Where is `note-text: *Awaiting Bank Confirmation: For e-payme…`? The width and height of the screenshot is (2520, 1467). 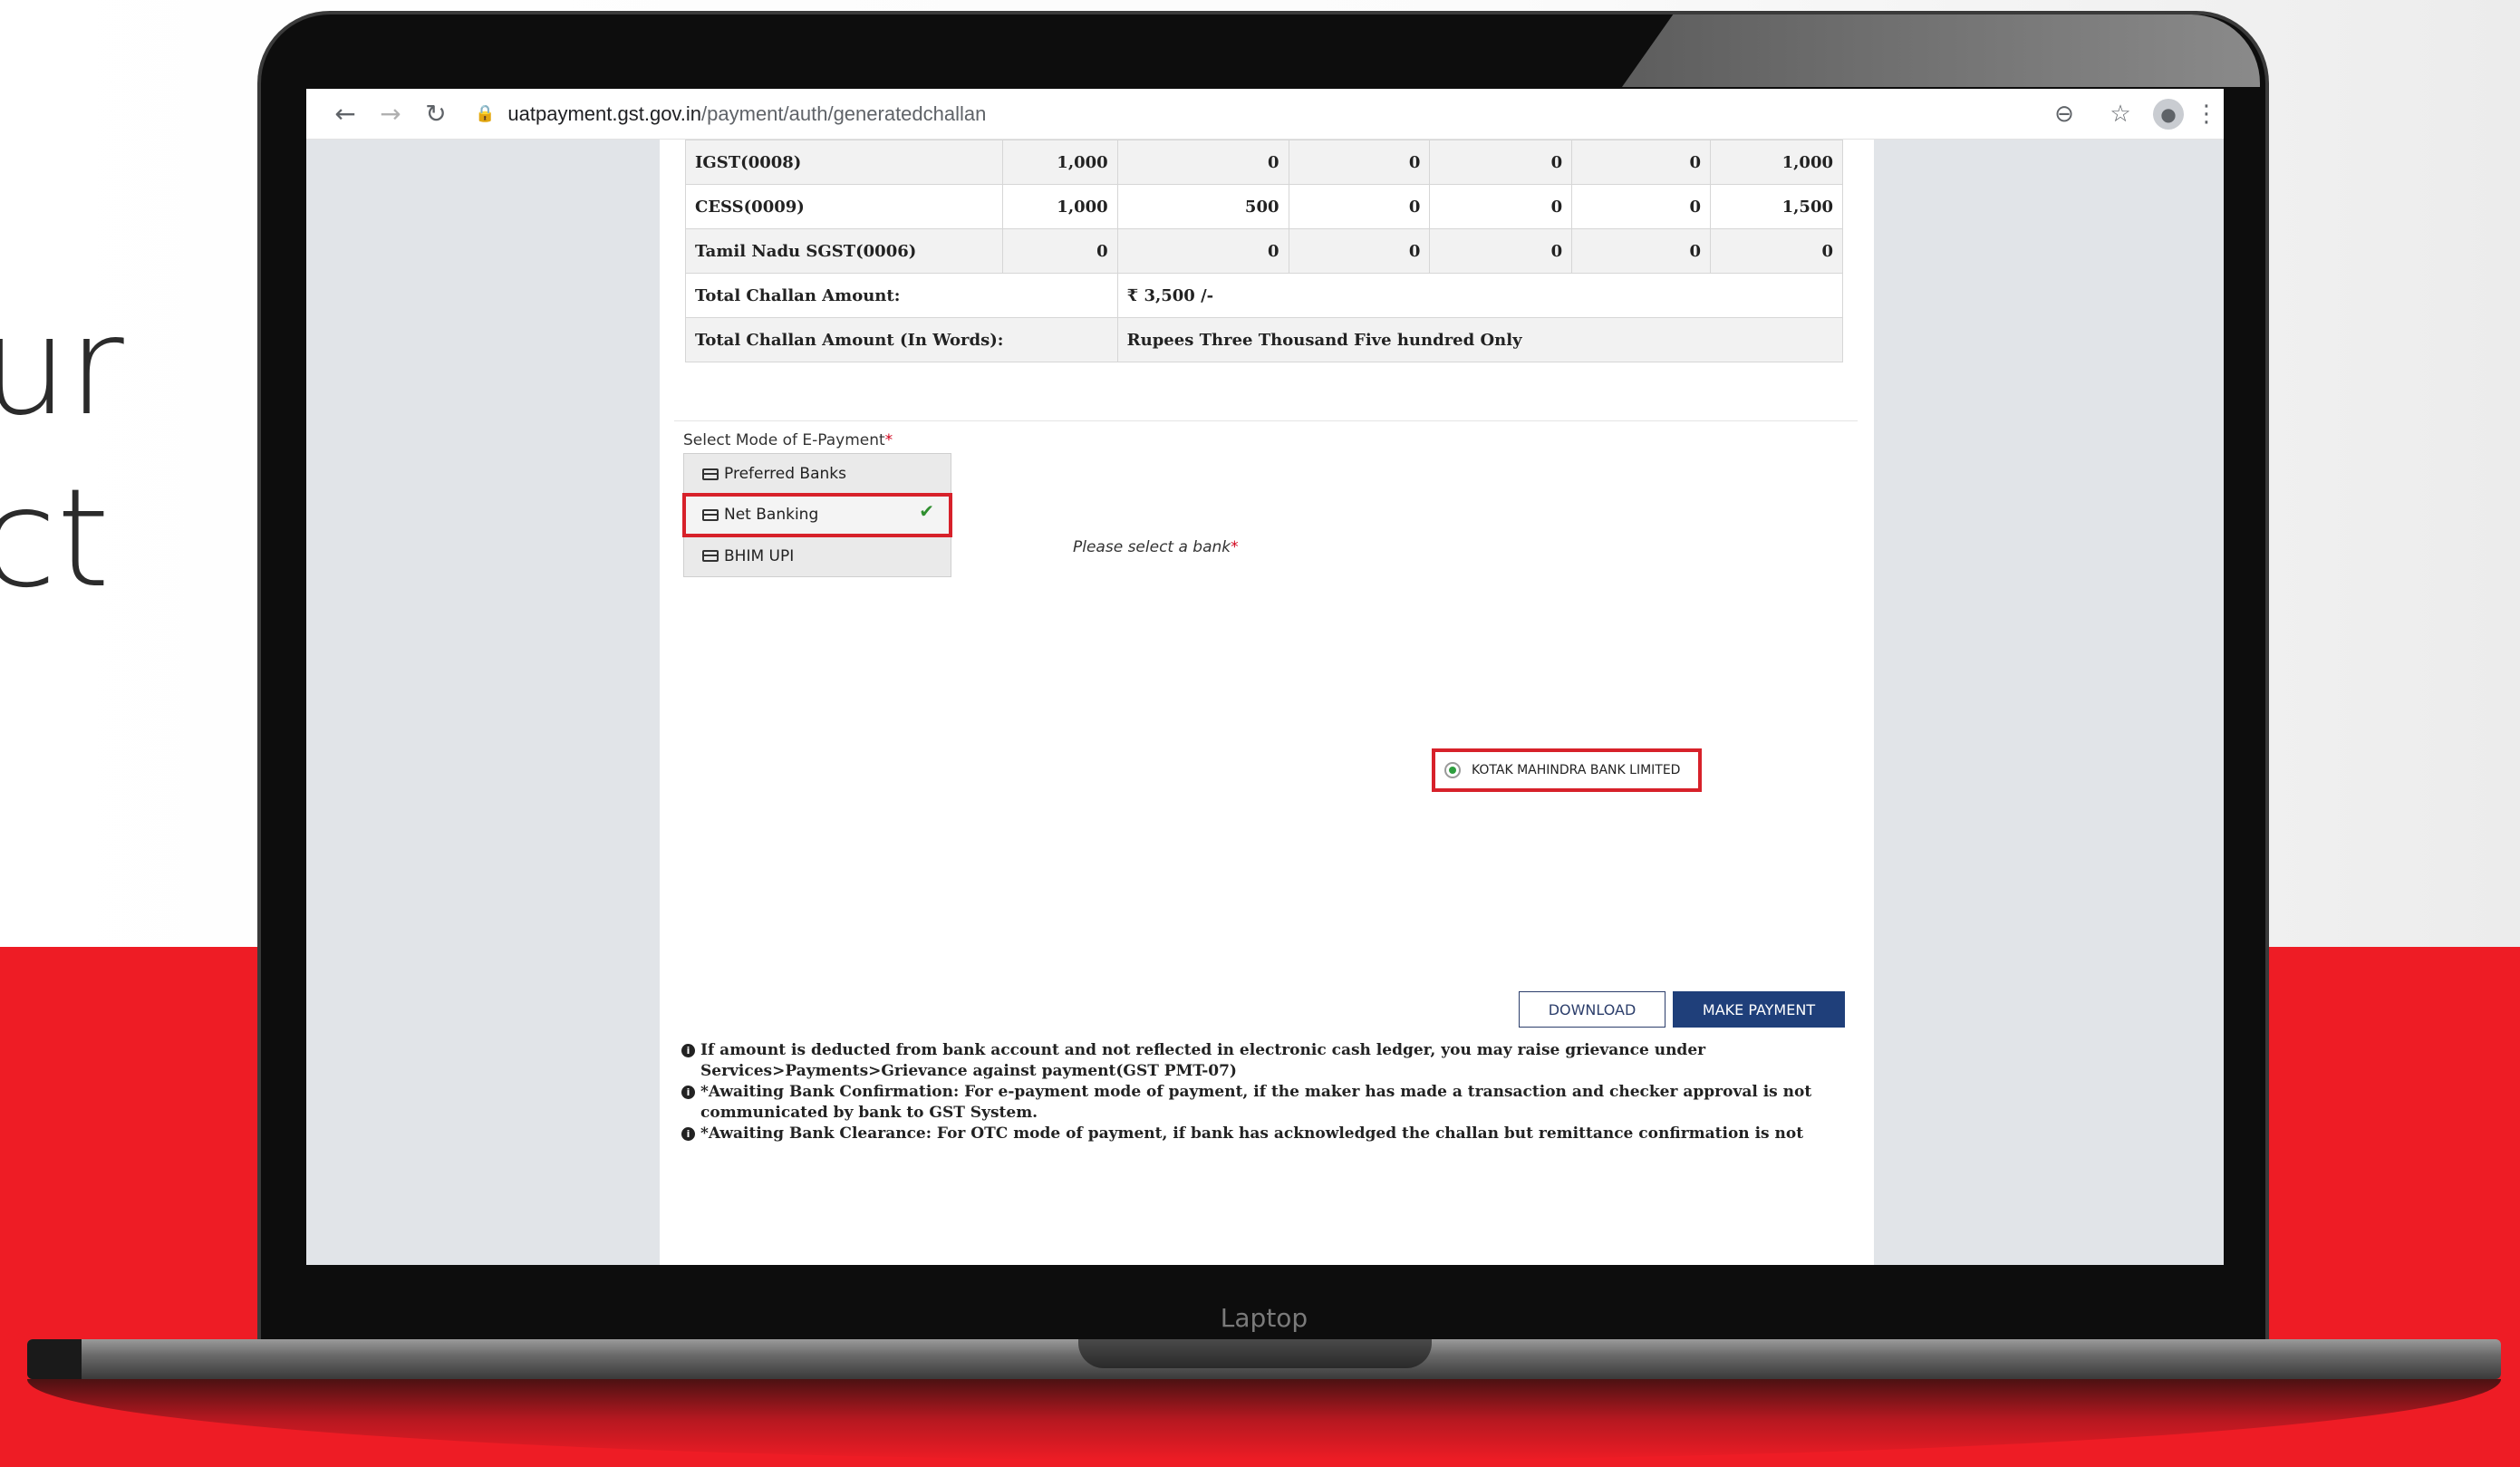
note-text: *Awaiting Bank Confirmation: For e-payme… is located at coordinates (1256, 1103).